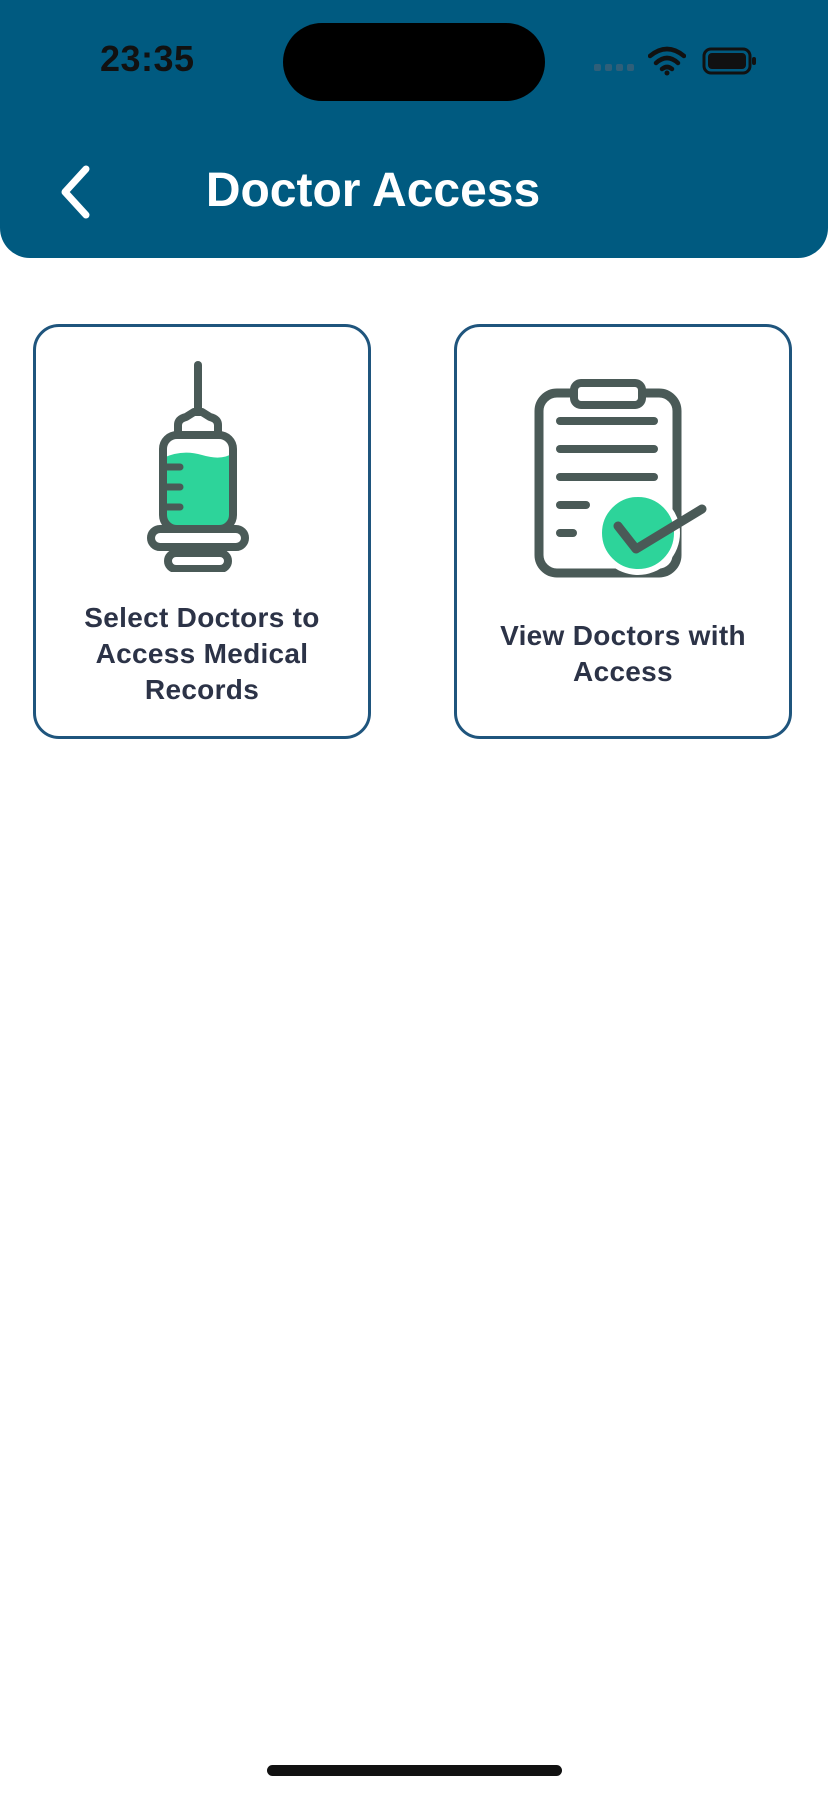 This screenshot has height=1795, width=828. Describe the element at coordinates (147, 58) in the screenshot. I see `status-time: 23:35` at that location.